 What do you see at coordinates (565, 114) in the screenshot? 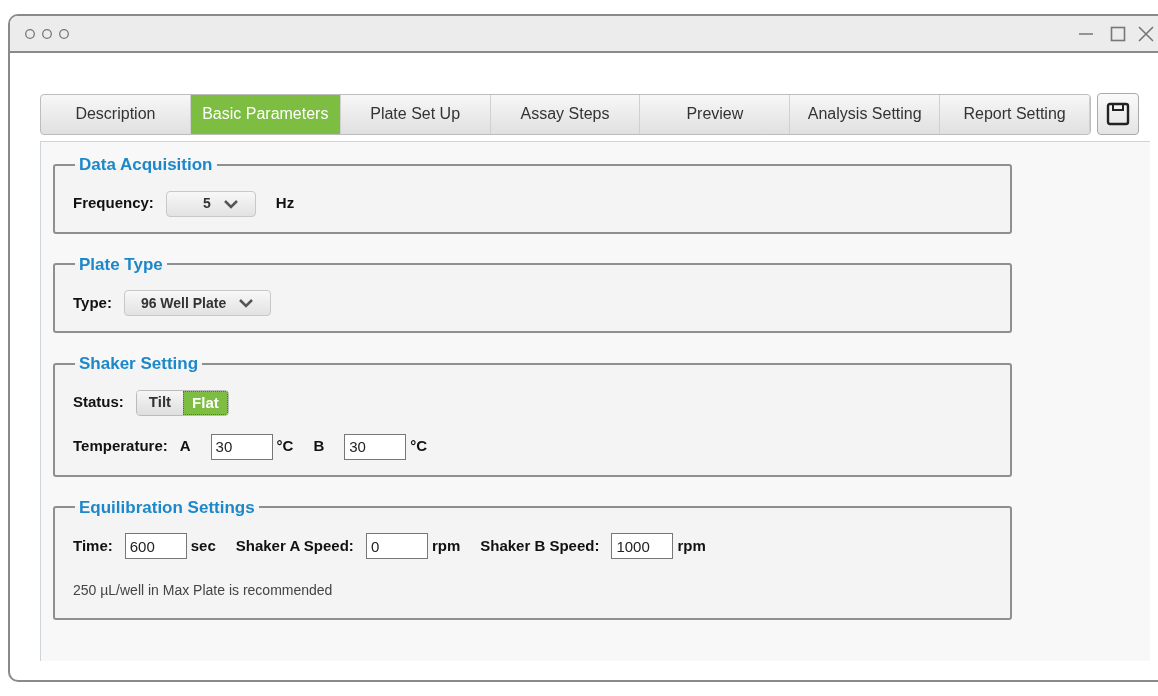
I see `tab: Assay Steps` at bounding box center [565, 114].